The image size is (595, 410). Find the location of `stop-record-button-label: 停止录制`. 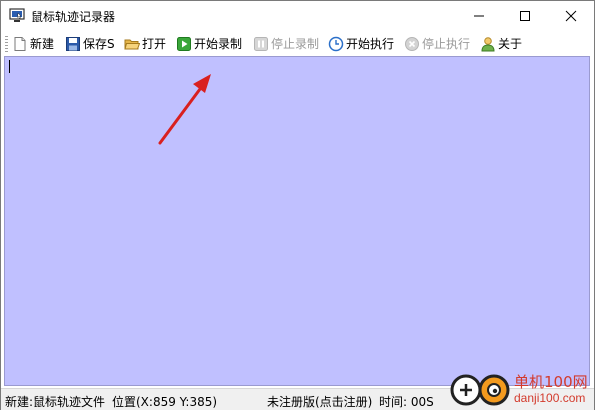

stop-record-button-label: 停止录制 is located at coordinates (295, 44).